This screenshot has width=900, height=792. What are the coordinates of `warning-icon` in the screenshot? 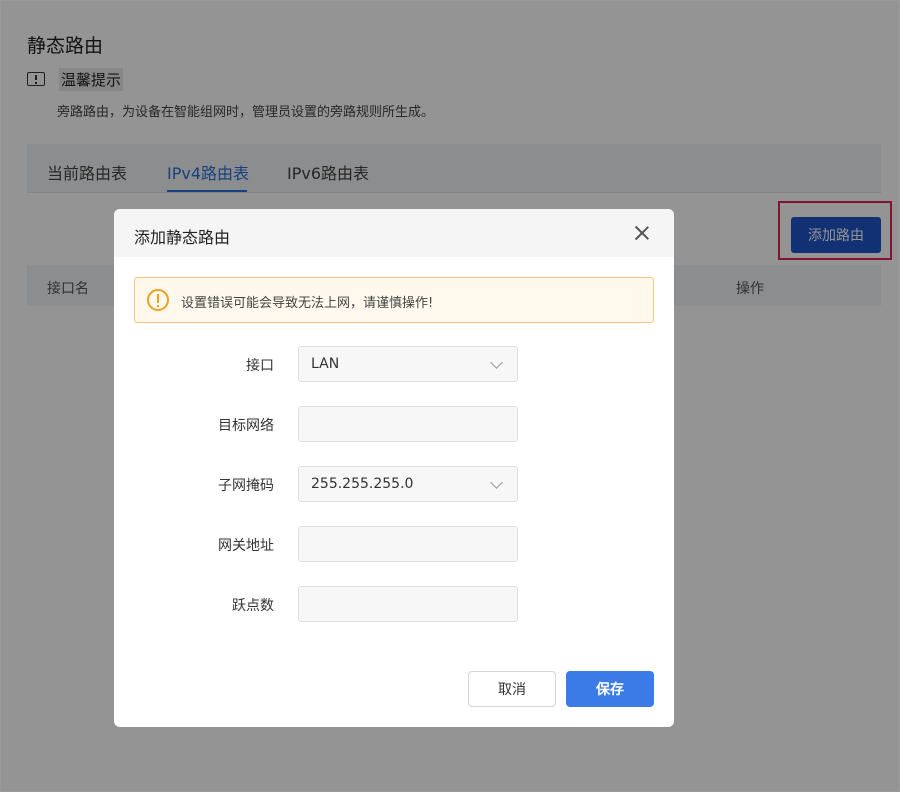 It's located at (158, 300).